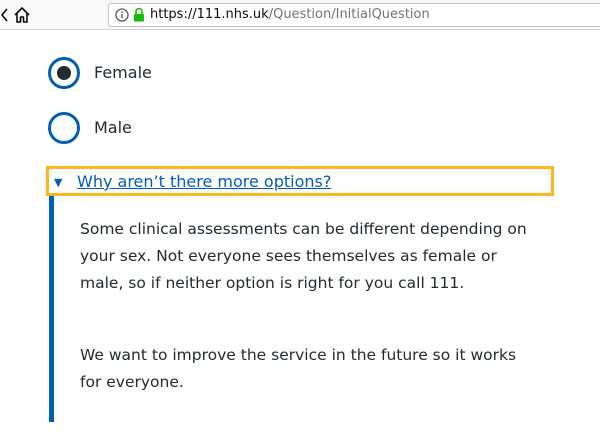 The image size is (600, 438). What do you see at coordinates (90, 128) in the screenshot?
I see `radio-option-male: Male` at bounding box center [90, 128].